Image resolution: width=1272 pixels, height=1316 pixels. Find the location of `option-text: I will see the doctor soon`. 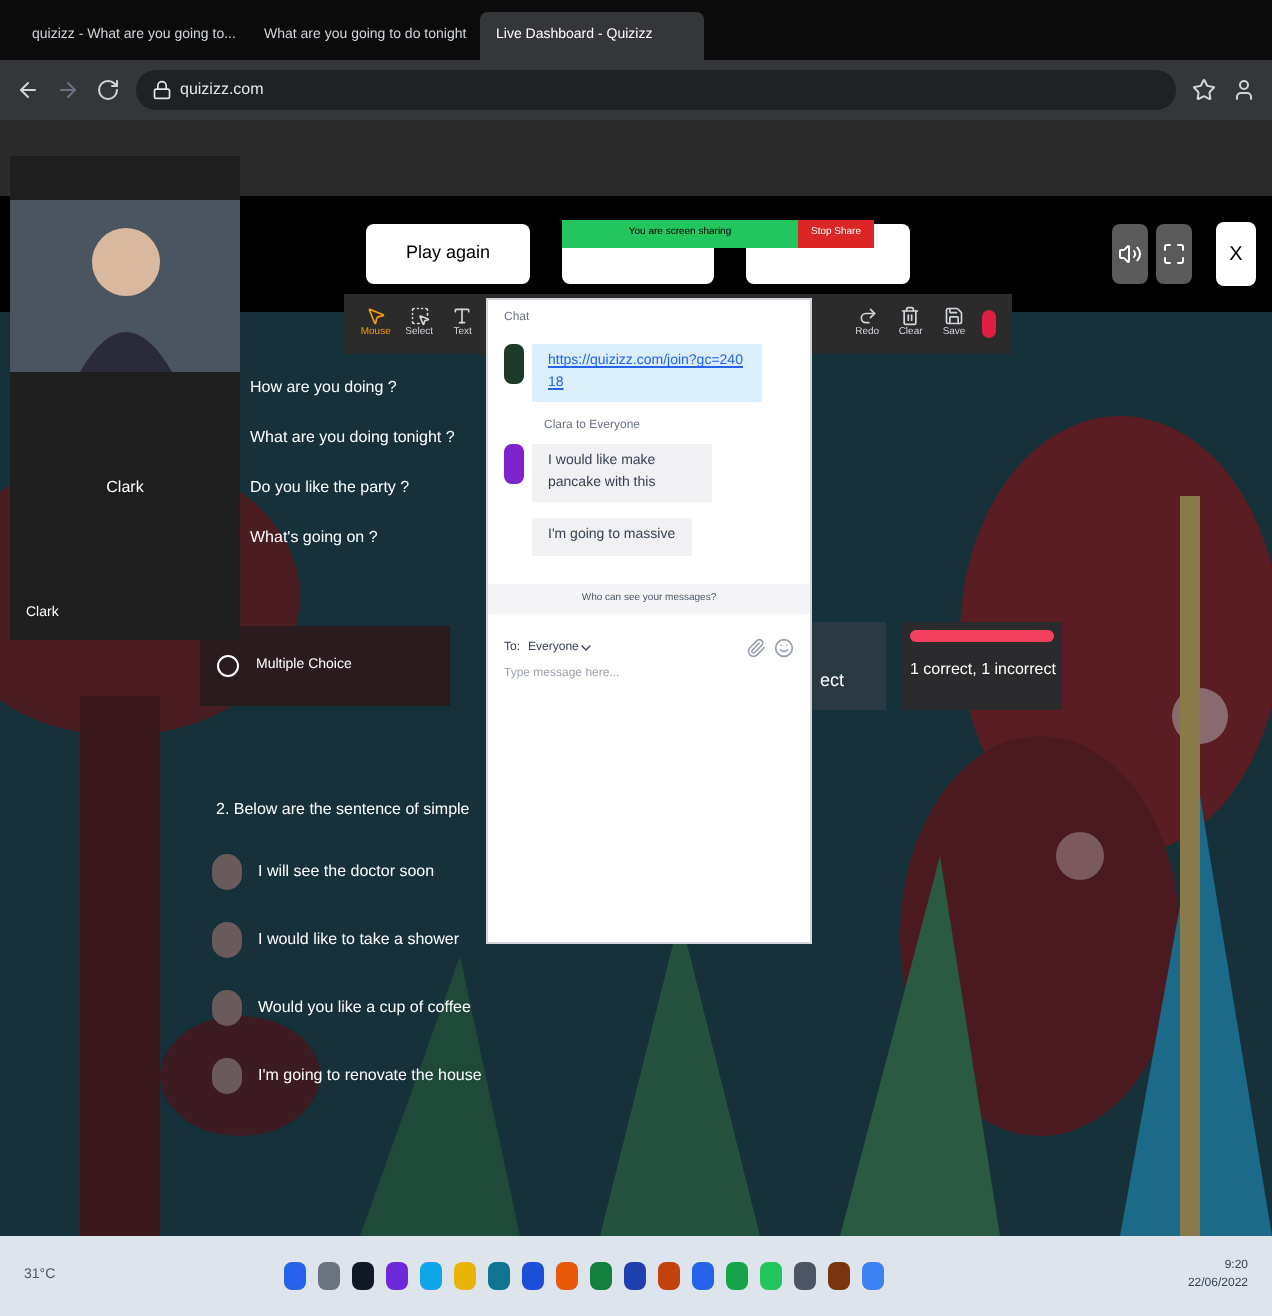

option-text: I will see the doctor soon is located at coordinates (346, 872).